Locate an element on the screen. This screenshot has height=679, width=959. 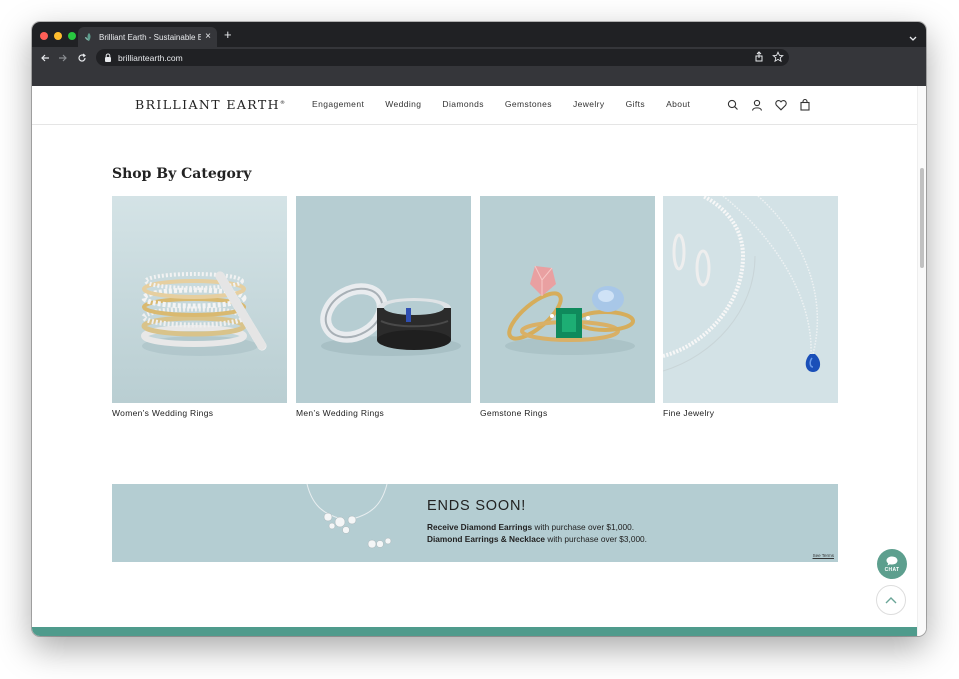
chevron-up-icon is located at coordinates (891, 600).